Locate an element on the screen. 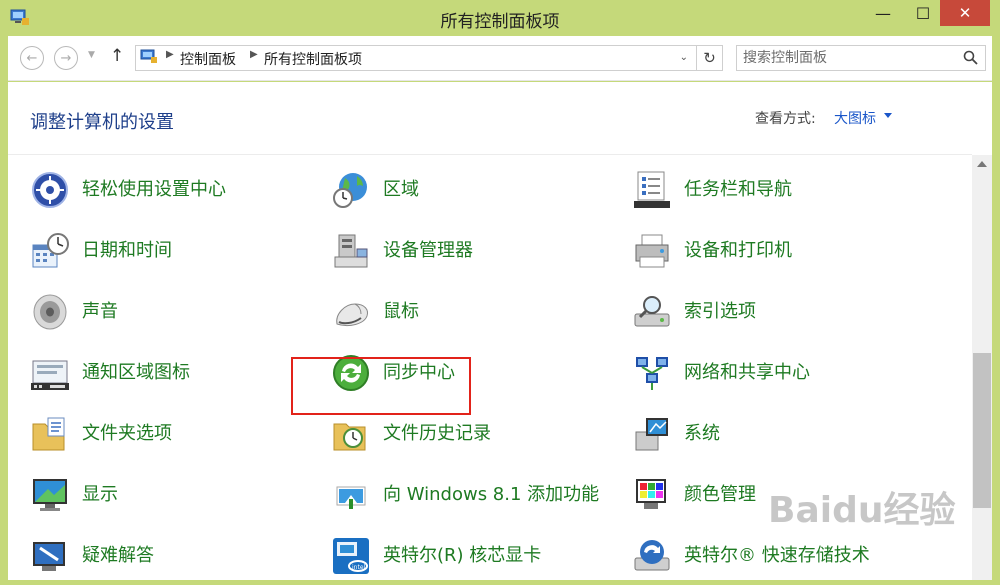 The width and height of the screenshot is (1000, 585). watermark-text: Baidu经验 is located at coordinates (861, 510).